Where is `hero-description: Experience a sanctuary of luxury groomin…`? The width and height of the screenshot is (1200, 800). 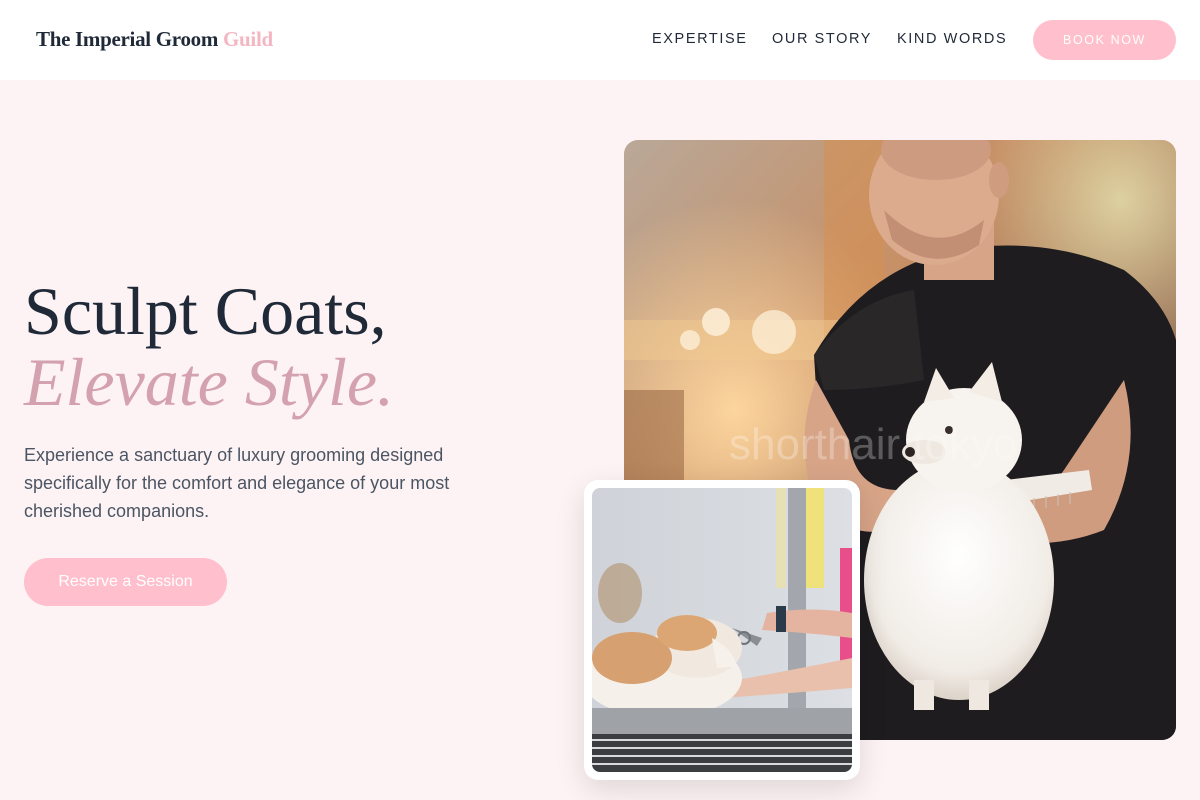 hero-description: Experience a sanctuary of luxury groomin… is located at coordinates (237, 483).